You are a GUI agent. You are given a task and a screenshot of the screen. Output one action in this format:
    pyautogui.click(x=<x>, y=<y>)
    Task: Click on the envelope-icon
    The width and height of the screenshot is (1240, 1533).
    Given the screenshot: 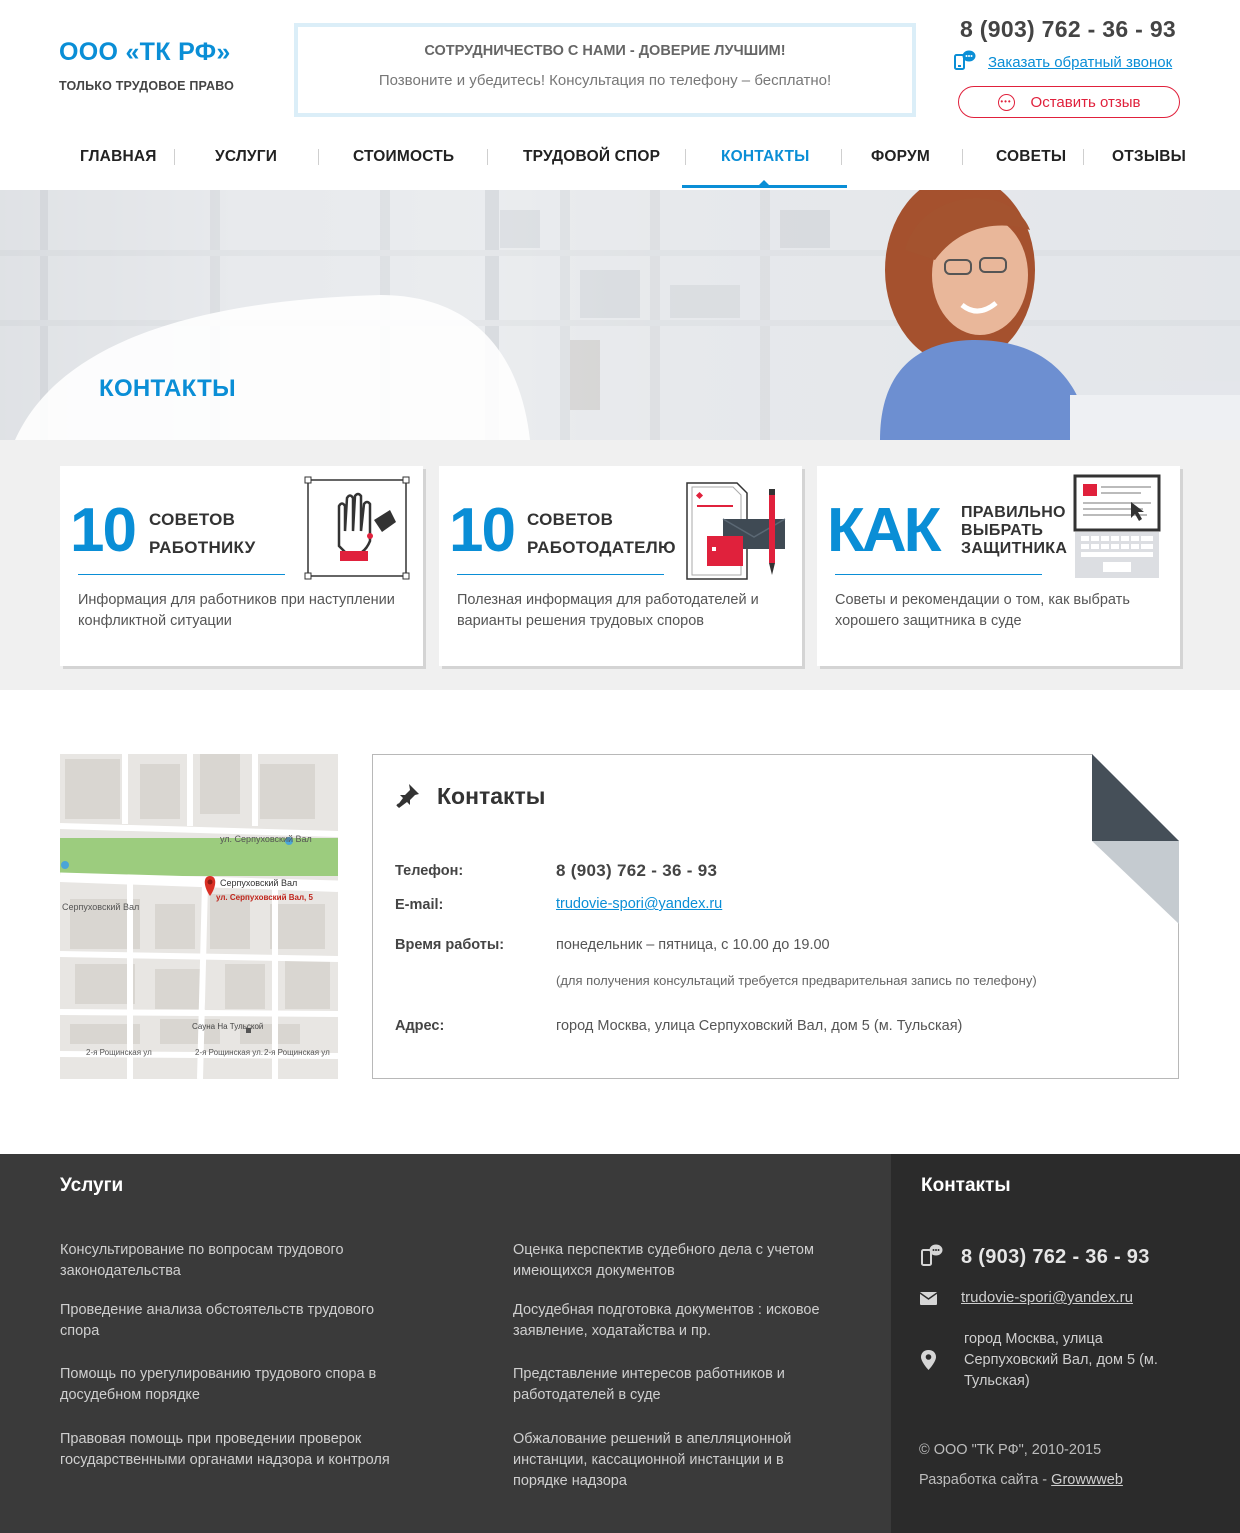 What is the action you would take?
    pyautogui.click(x=928, y=1298)
    